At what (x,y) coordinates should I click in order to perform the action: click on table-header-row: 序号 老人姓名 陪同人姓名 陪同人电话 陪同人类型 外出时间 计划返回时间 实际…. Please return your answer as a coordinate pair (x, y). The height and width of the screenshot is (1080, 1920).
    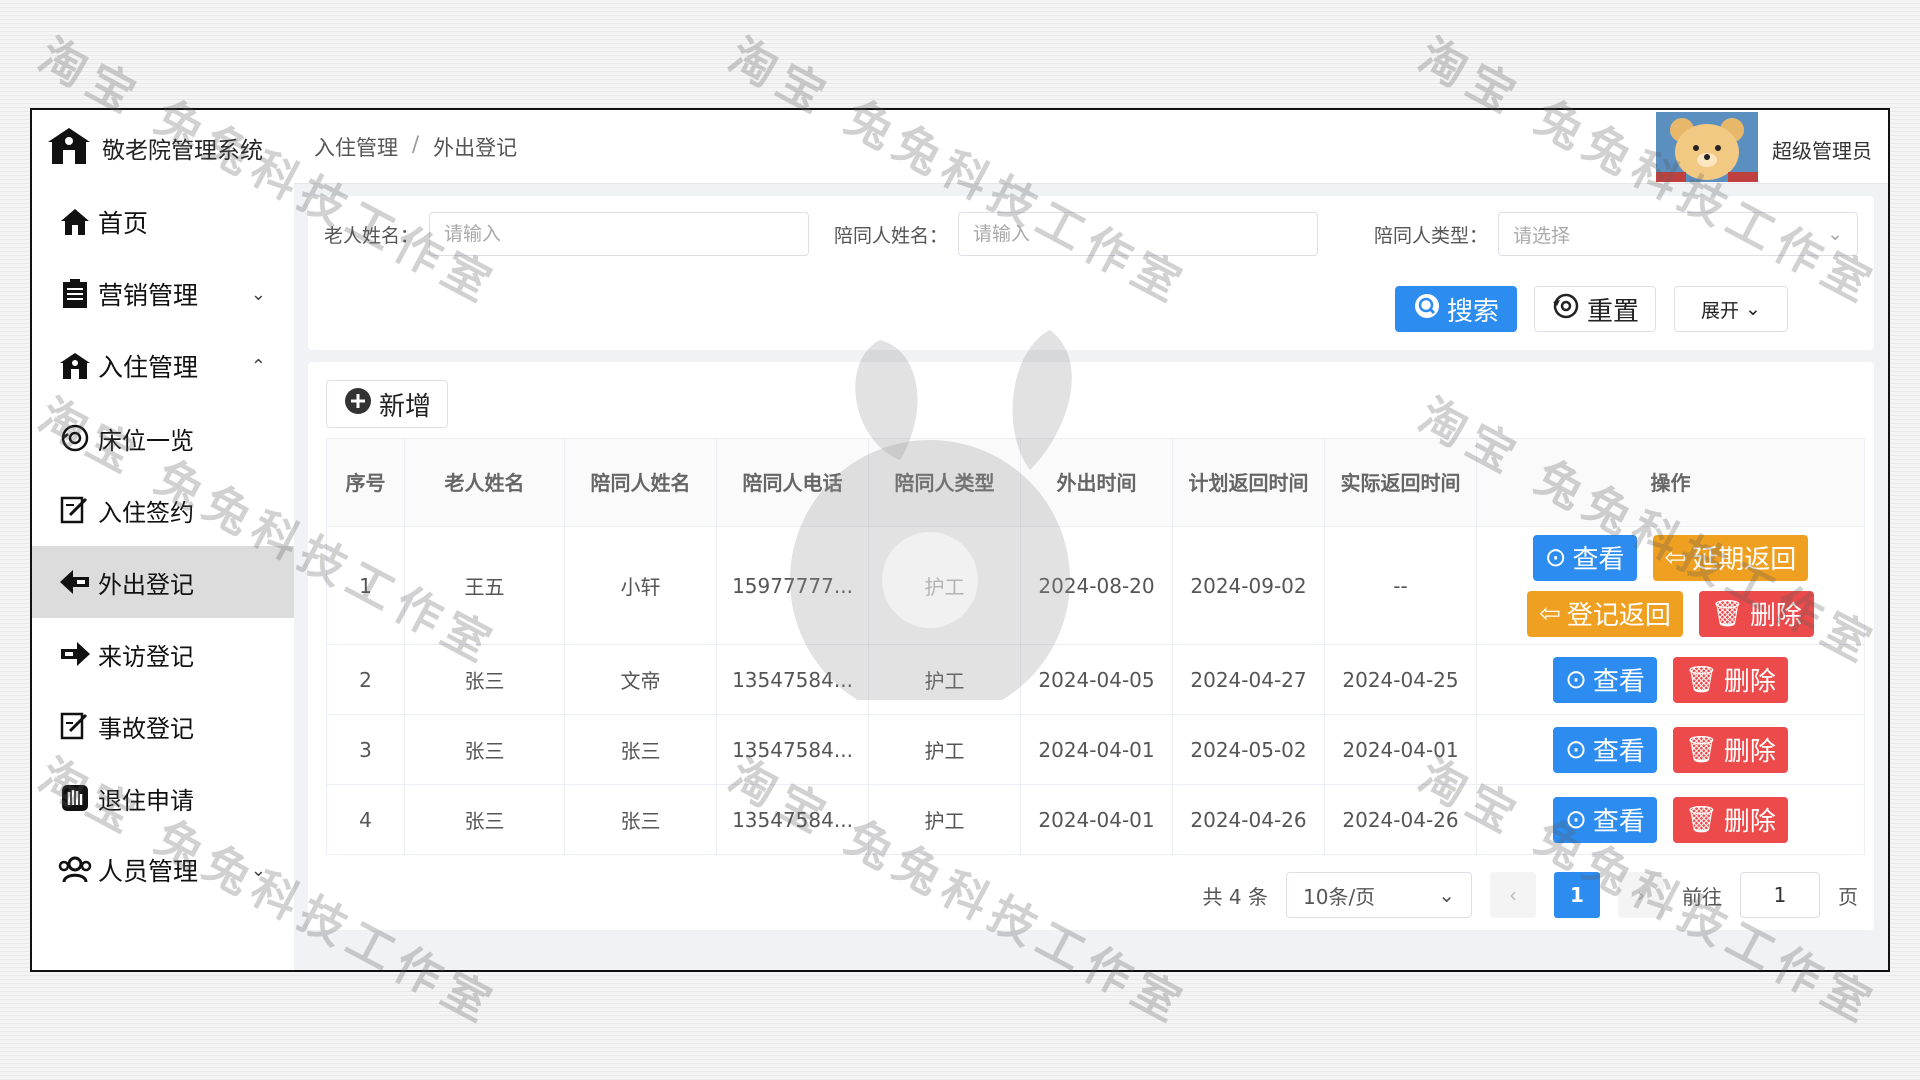
    Looking at the image, I should click on (1095, 482).